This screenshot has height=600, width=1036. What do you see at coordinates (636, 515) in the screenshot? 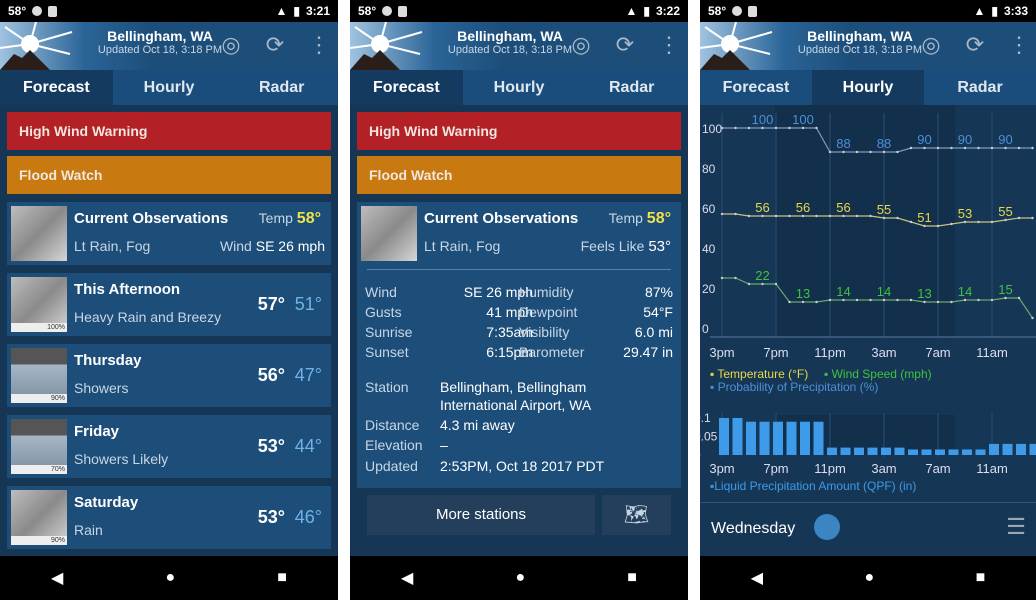
I see `map-icon: 🗺` at bounding box center [636, 515].